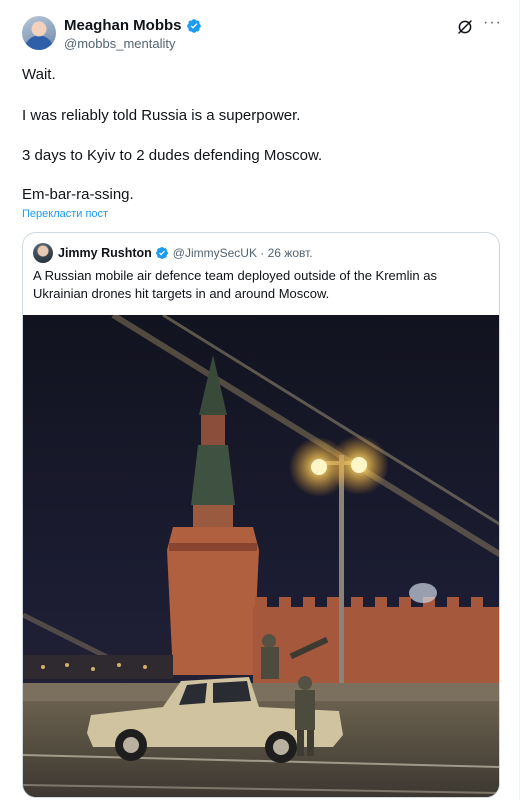 This screenshot has width=520, height=800. Describe the element at coordinates (65, 214) in the screenshot. I see `translate-post-link: Перекласти пост` at that location.